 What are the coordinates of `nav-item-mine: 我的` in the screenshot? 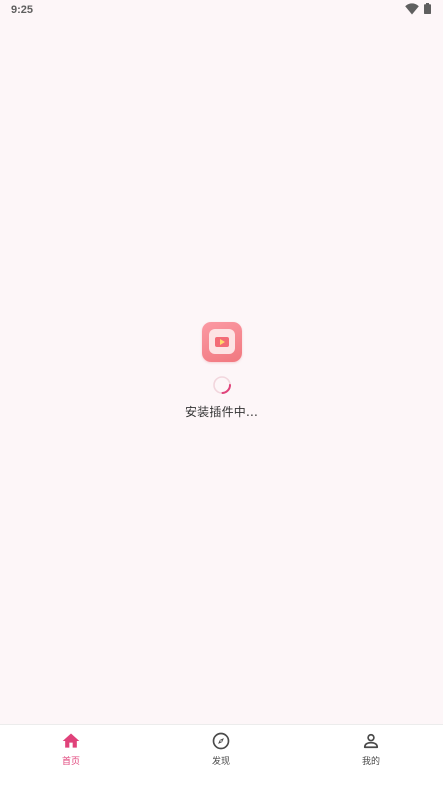 It's located at (371, 749).